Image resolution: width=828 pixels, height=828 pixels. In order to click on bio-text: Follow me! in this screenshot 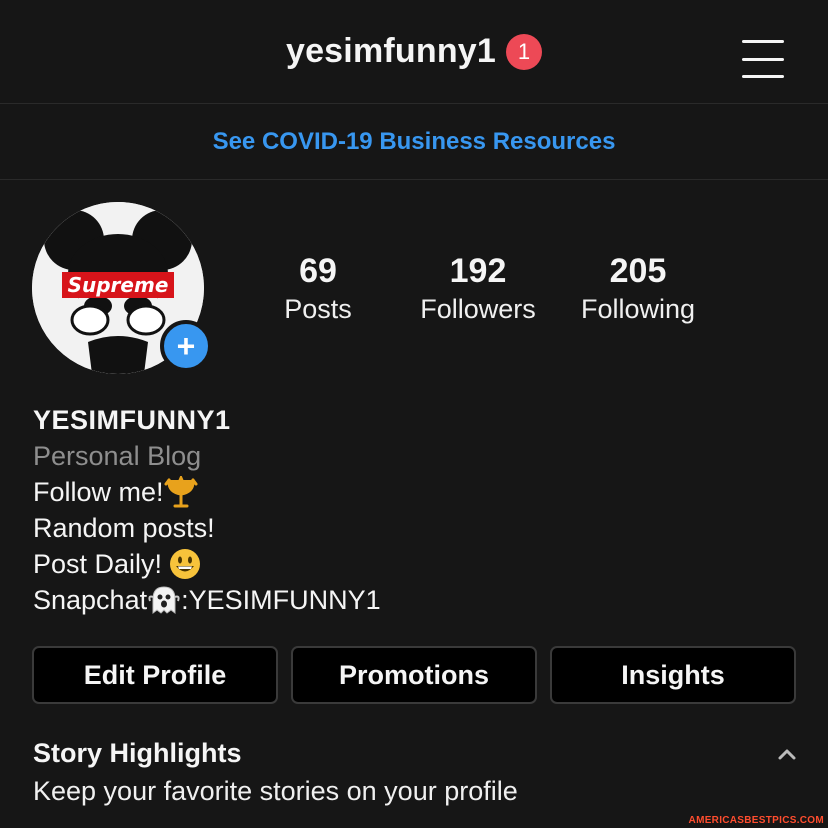, I will do `click(98, 492)`.